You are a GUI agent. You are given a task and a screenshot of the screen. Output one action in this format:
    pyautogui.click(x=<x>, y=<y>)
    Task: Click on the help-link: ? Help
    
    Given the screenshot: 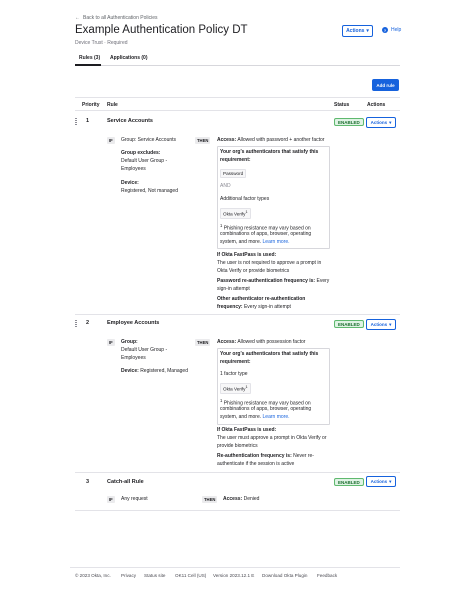 What is the action you would take?
    pyautogui.click(x=391, y=30)
    